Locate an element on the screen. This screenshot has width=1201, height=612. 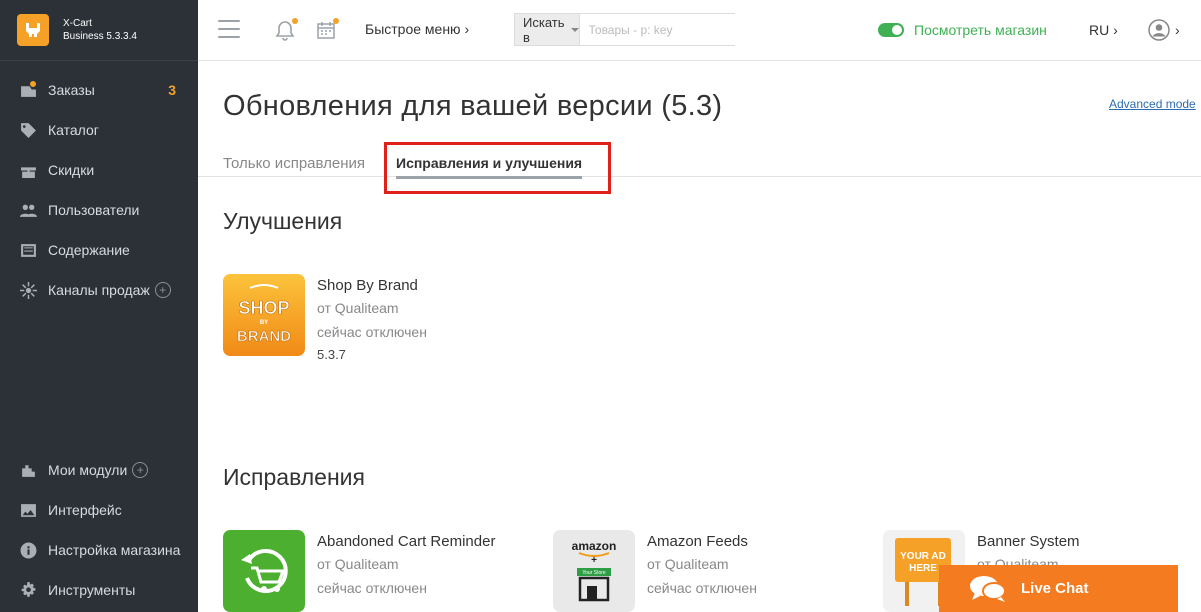
sidebar-item-label: Каналы продаж is located at coordinates (99, 290).